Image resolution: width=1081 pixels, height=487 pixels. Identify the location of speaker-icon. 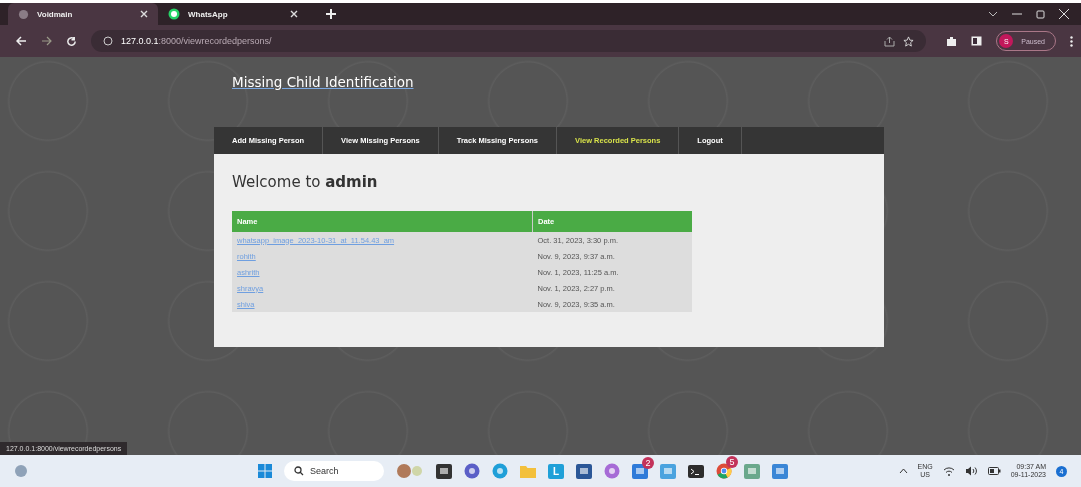
(971, 471).